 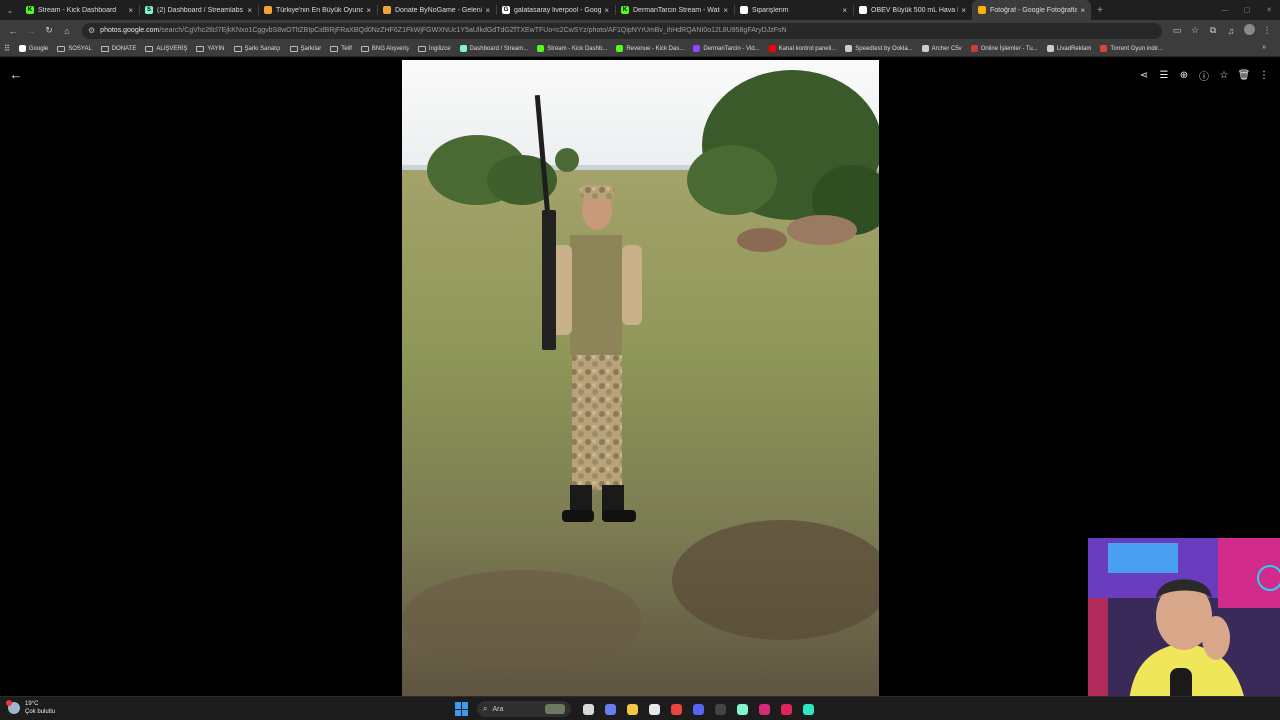 What do you see at coordinates (1249, 30) in the screenshot?
I see `profile-avatar` at bounding box center [1249, 30].